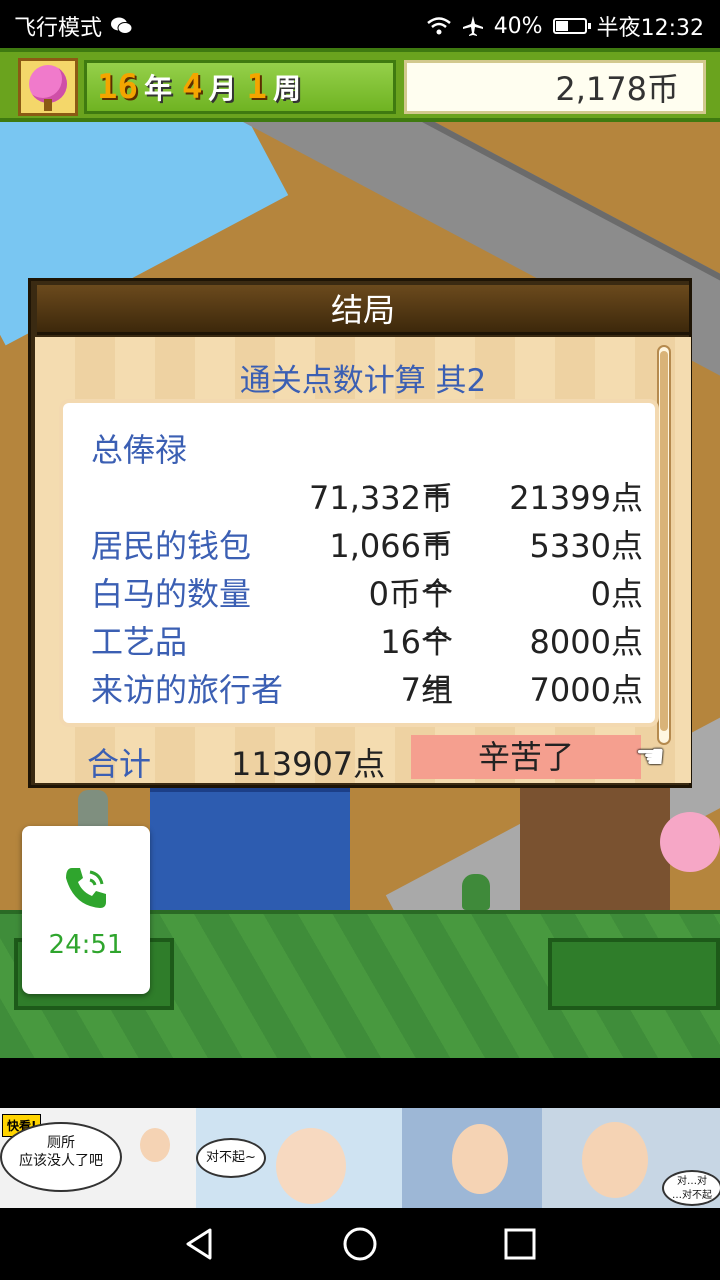 This screenshot has height=1280, width=720. What do you see at coordinates (192, 87) in the screenshot?
I see `month-number: 4` at bounding box center [192, 87].